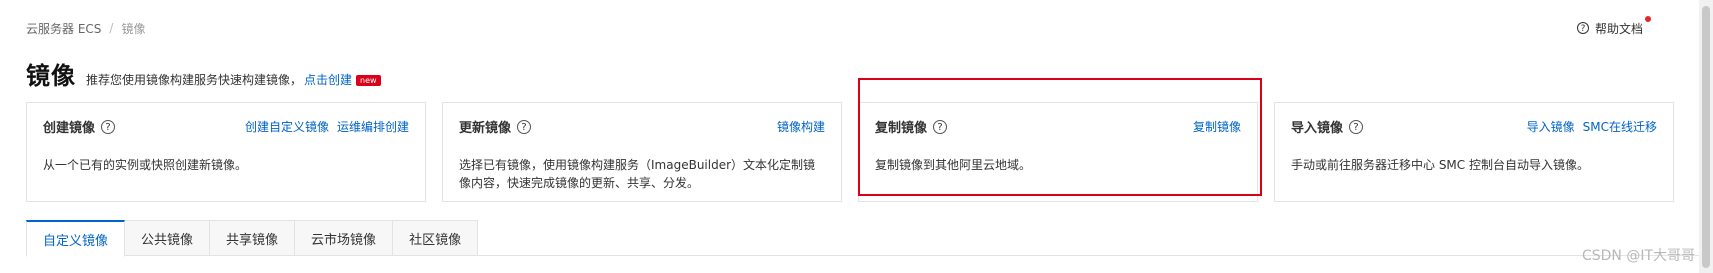 The width and height of the screenshot is (1713, 273). I want to click on vertical-scrollbar, so click(1706, 136).